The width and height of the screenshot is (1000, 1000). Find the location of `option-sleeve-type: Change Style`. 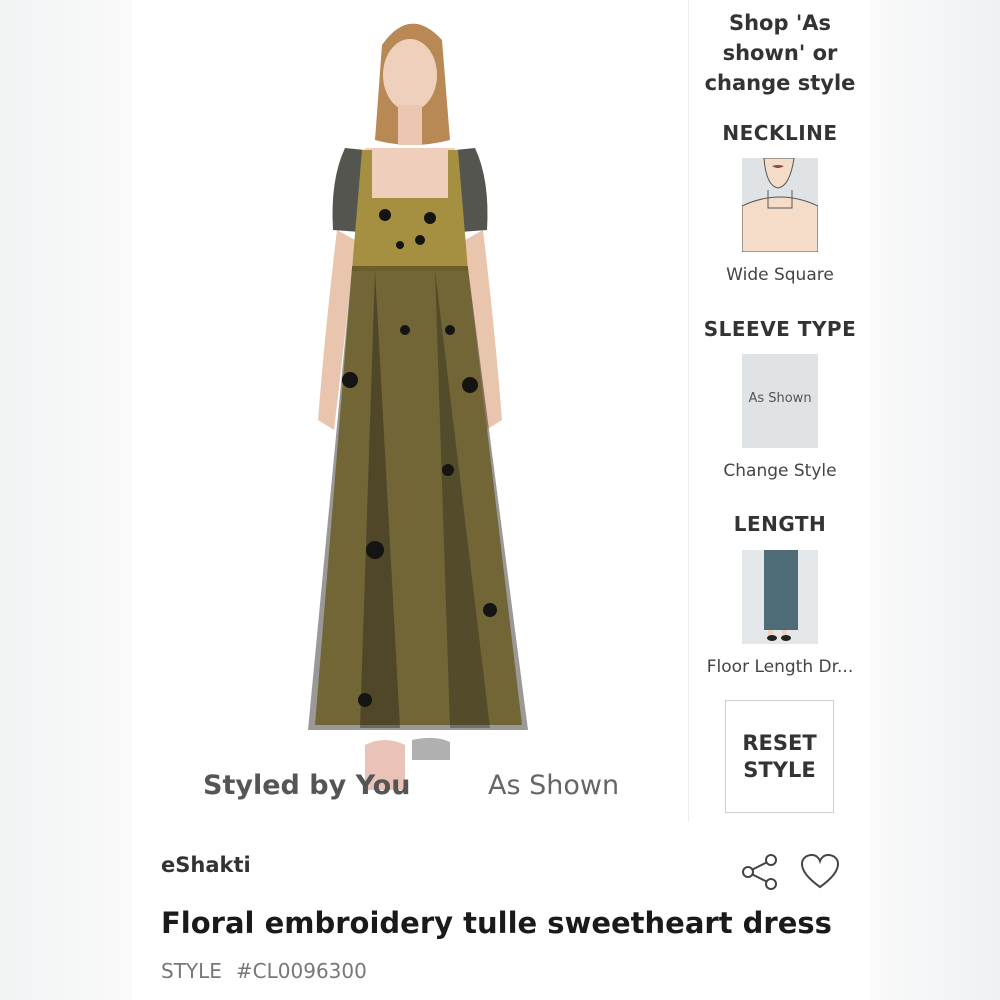

option-sleeve-type: Change Style is located at coordinates (780, 471).